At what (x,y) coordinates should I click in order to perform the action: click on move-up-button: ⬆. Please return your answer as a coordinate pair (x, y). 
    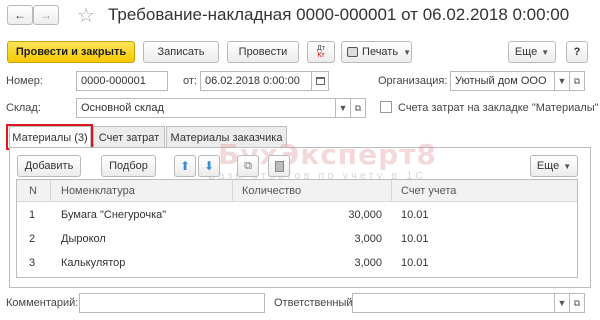
    Looking at the image, I should click on (185, 166).